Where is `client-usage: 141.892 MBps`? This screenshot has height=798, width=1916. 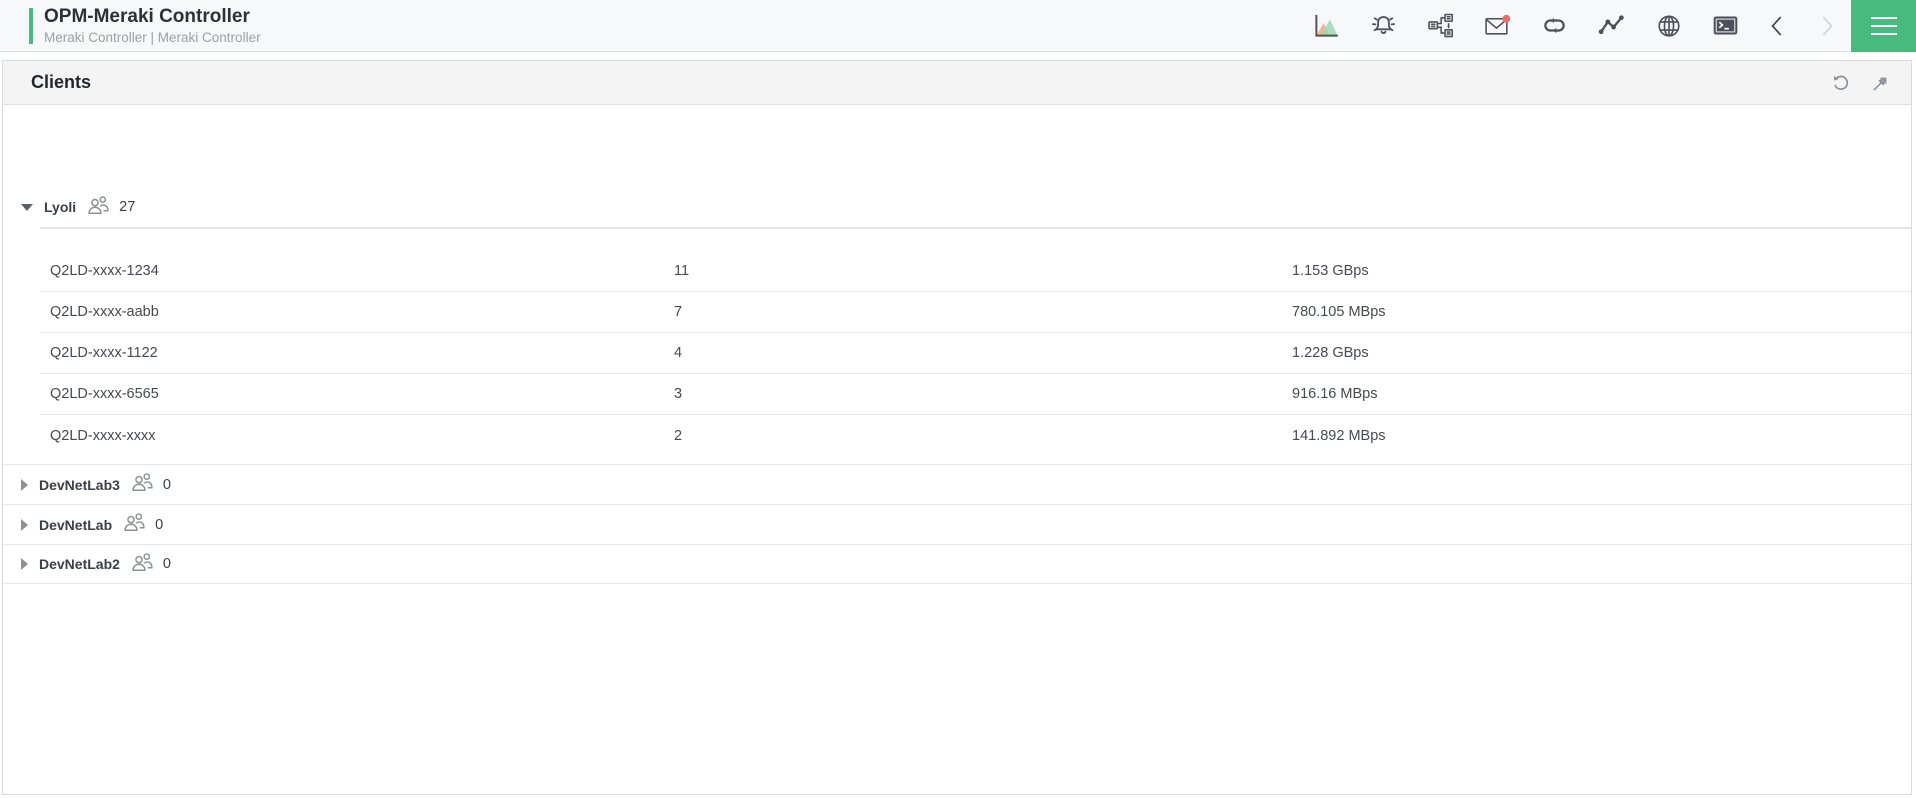 client-usage: 141.892 MBps is located at coordinates (1339, 435).